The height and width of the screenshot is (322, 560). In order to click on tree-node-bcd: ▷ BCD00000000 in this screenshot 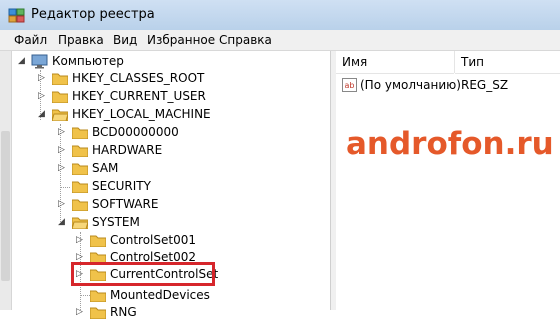, I will do `click(156, 133)`.